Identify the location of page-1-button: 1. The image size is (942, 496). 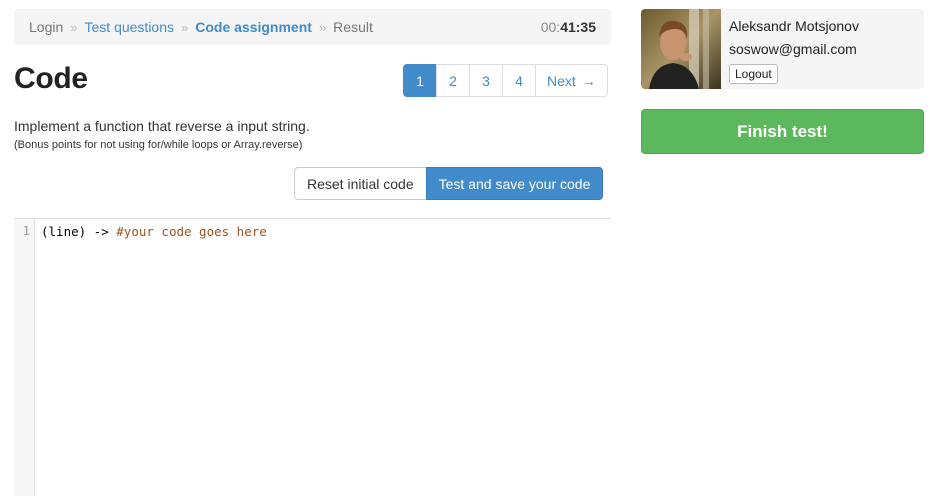
(420, 80).